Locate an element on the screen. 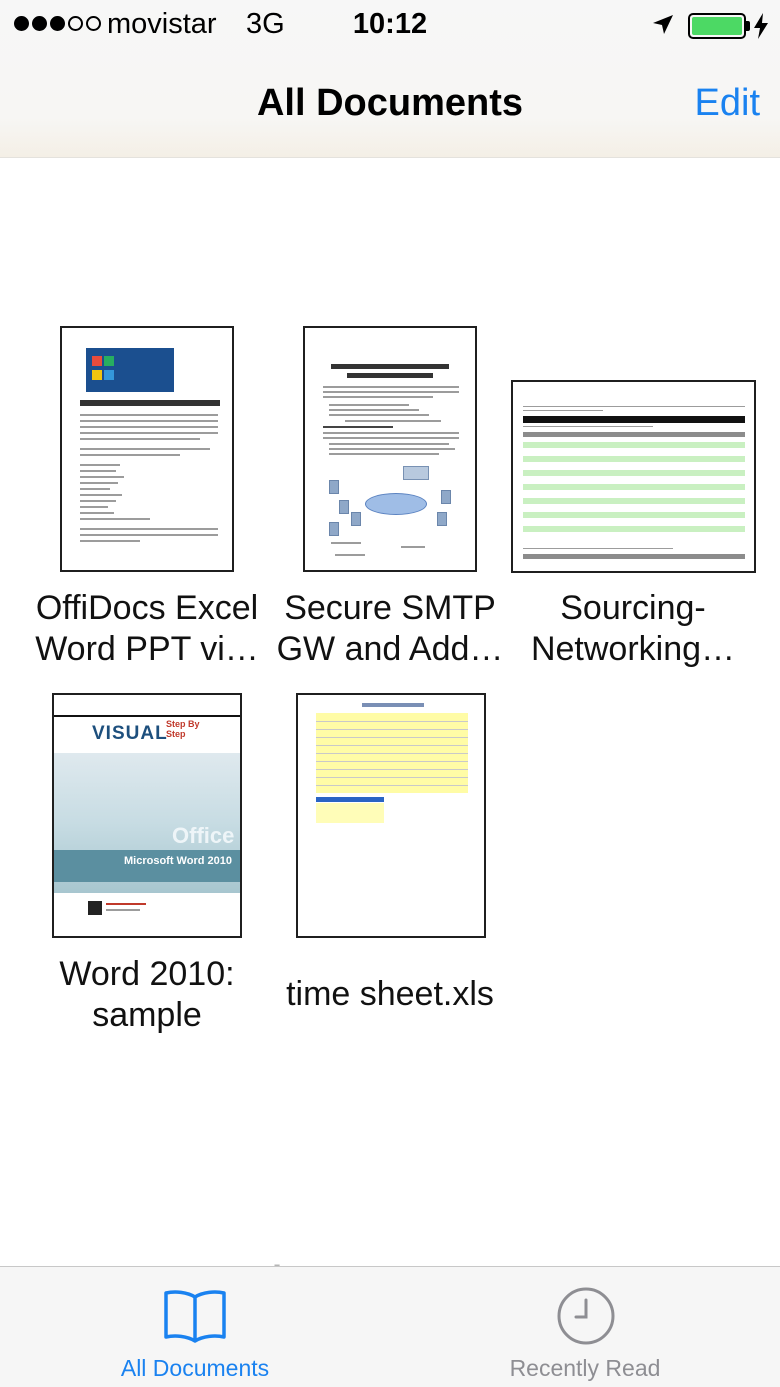 This screenshot has width=780, height=1387. document-name-time-sheet: time sheet.xls is located at coordinates (390, 994).